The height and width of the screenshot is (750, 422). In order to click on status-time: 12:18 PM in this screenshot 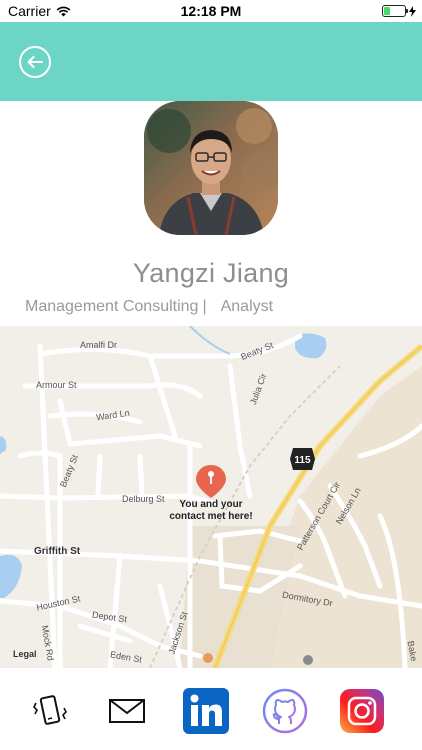, I will do `click(211, 11)`.